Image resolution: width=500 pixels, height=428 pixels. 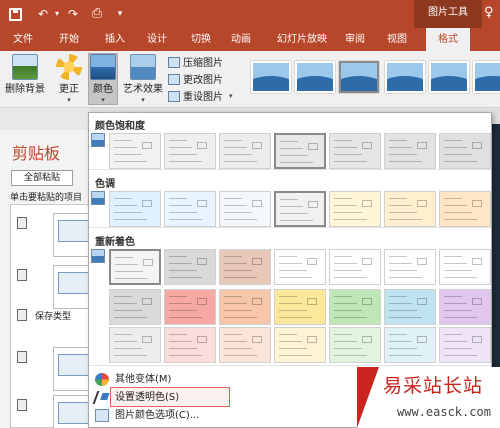 What do you see at coordinates (23, 39) in the screenshot?
I see `tab-file: 文件` at bounding box center [23, 39].